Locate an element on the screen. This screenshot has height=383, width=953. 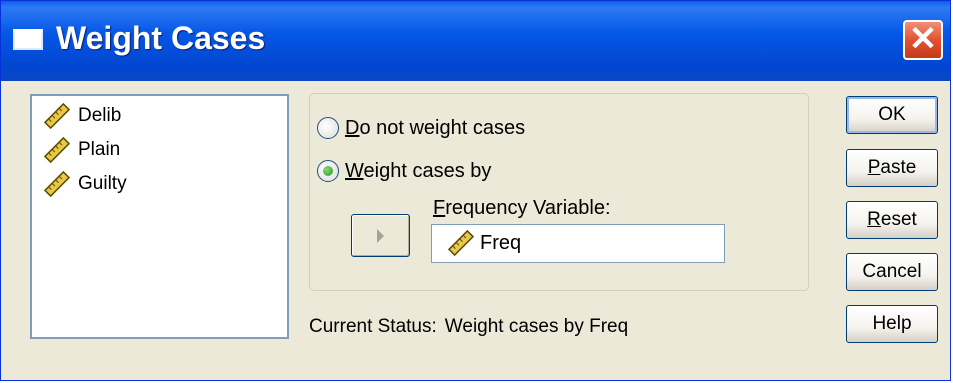
frequency-variable-field: Freq is located at coordinates (578, 243).